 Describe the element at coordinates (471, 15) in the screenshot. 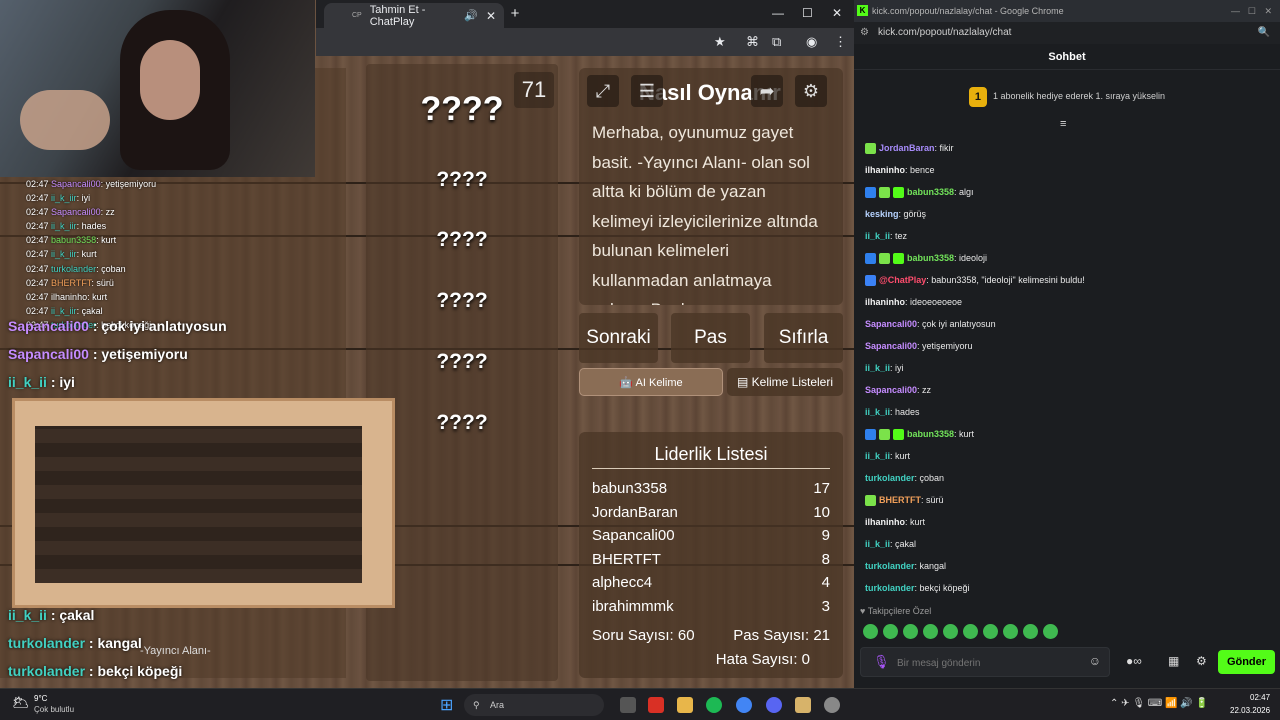

I see `speaker-icon: 🔊` at that location.